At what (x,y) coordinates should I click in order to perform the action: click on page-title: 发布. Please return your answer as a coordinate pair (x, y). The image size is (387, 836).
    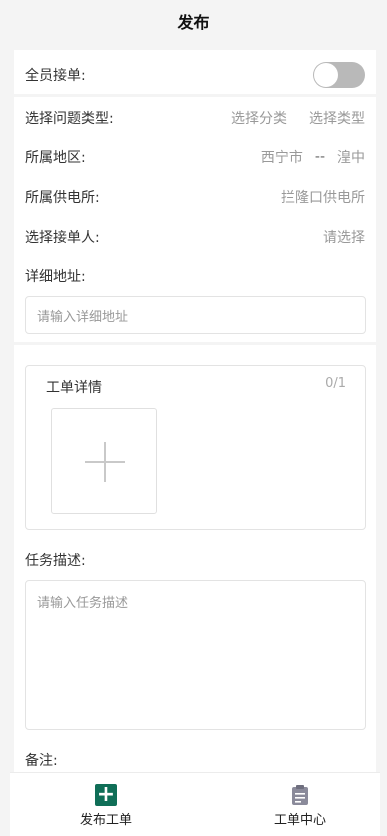
    Looking at the image, I should click on (193, 22).